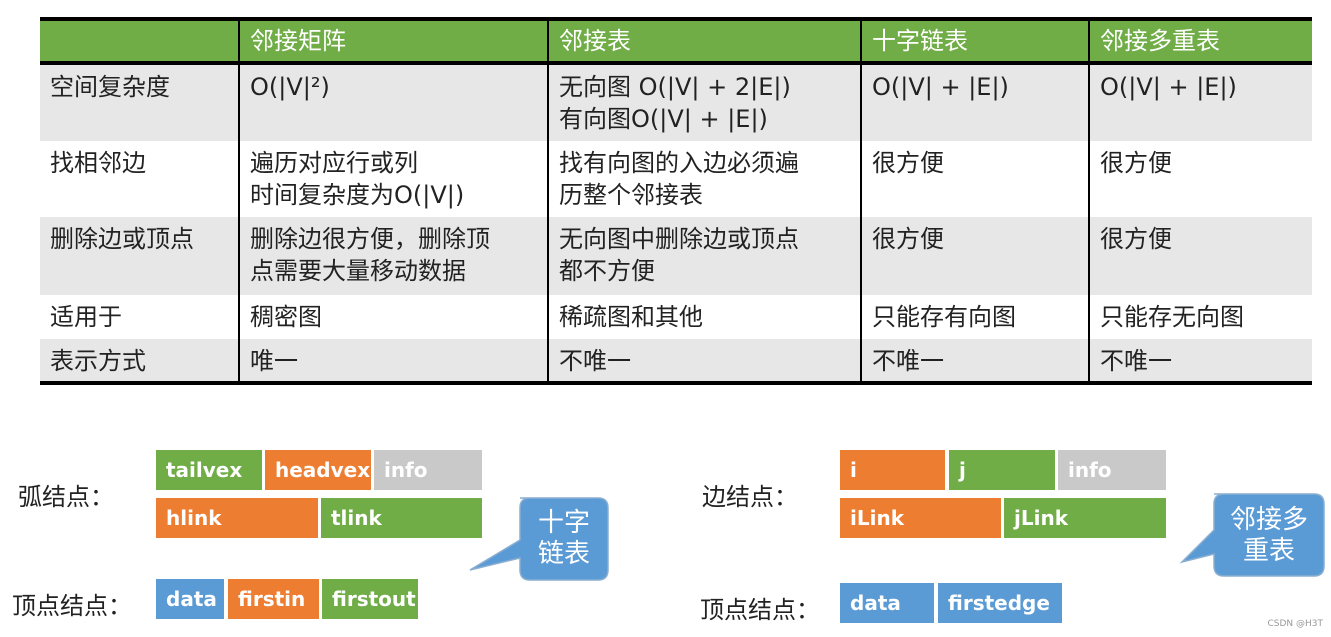 The image size is (1331, 637). What do you see at coordinates (631, 317) in the screenshot?
I see `cell-text: 稀疏图和其他` at bounding box center [631, 317].